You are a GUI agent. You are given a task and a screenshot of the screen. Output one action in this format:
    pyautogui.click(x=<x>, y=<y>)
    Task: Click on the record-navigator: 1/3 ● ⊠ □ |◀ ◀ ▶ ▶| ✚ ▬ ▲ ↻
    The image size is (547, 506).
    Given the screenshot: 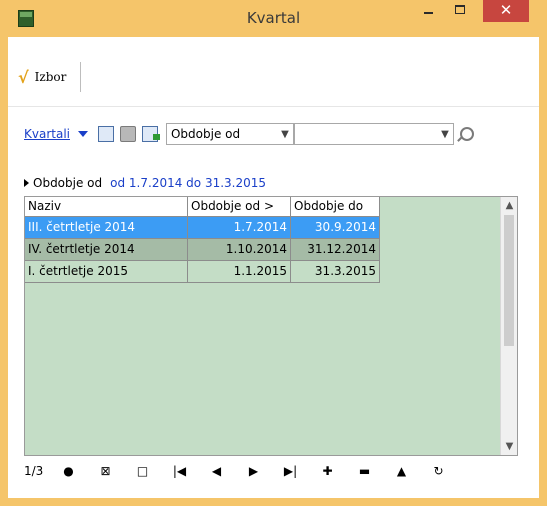 What is the action you would take?
    pyautogui.click(x=271, y=471)
    